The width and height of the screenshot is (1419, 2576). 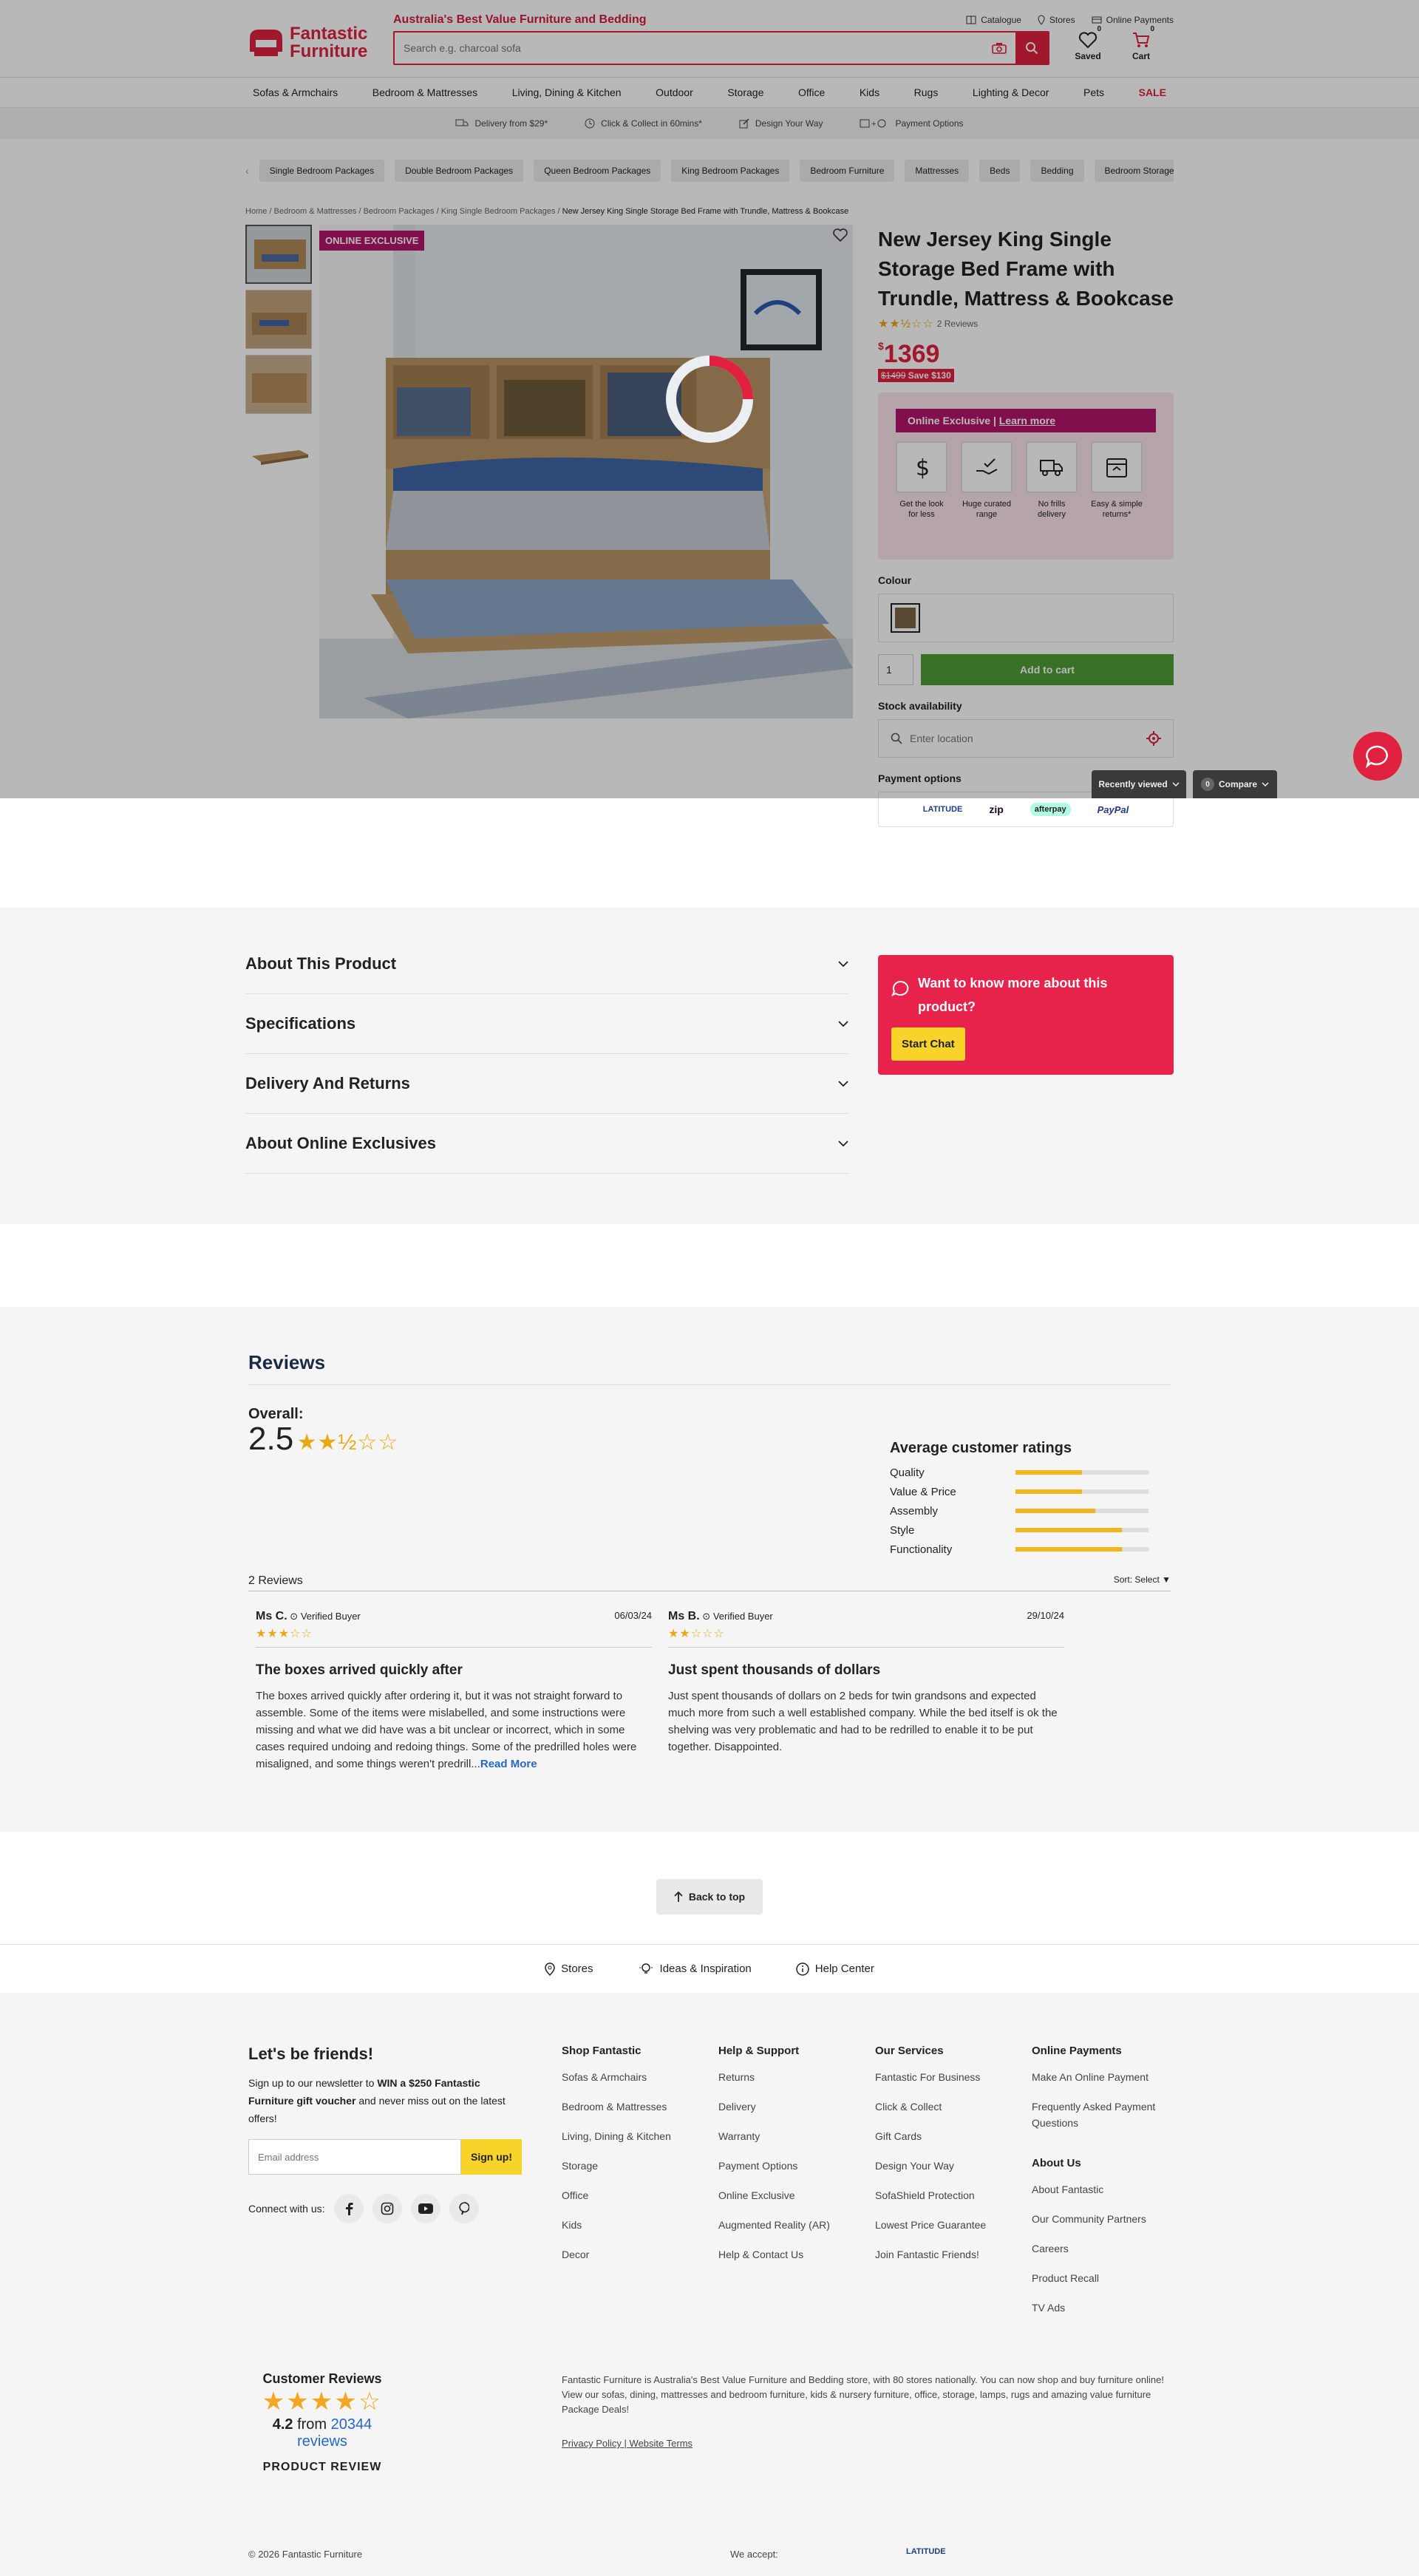 I want to click on terms-link: Website Terms, so click(x=661, y=2443).